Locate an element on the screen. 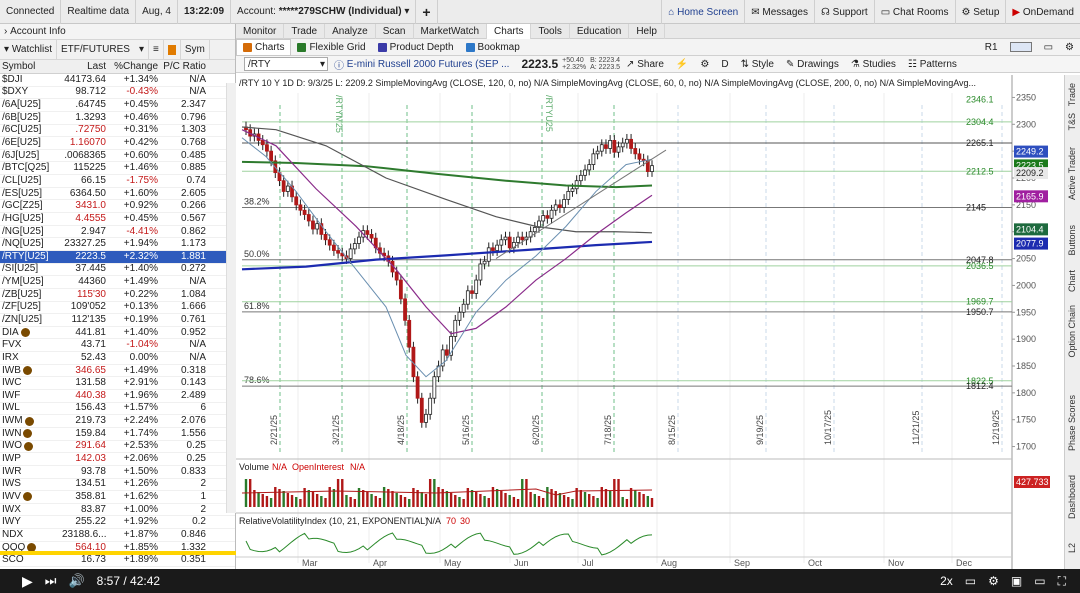 The image size is (1080, 593). watchlist-row: /6E[U25] 1.16070 +0.42% 0.768 is located at coordinates (117, 143).